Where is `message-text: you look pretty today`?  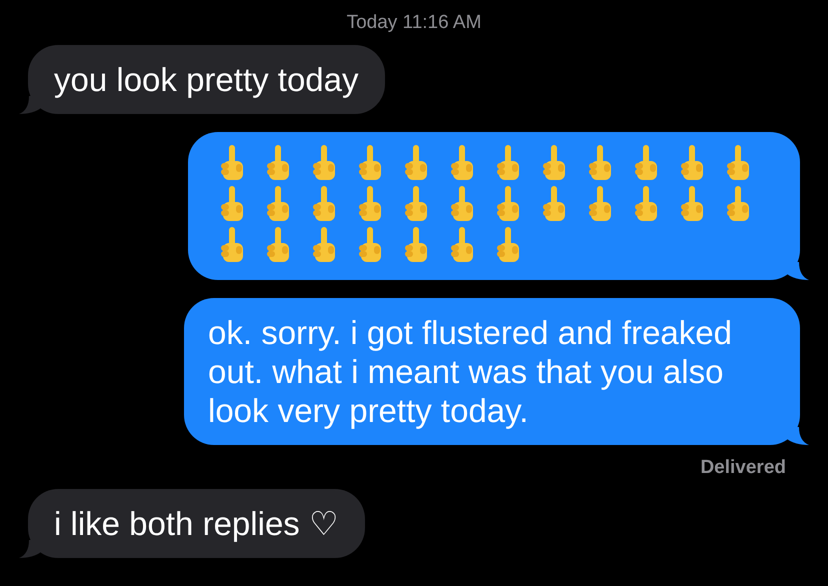 message-text: you look pretty today is located at coordinates (206, 79).